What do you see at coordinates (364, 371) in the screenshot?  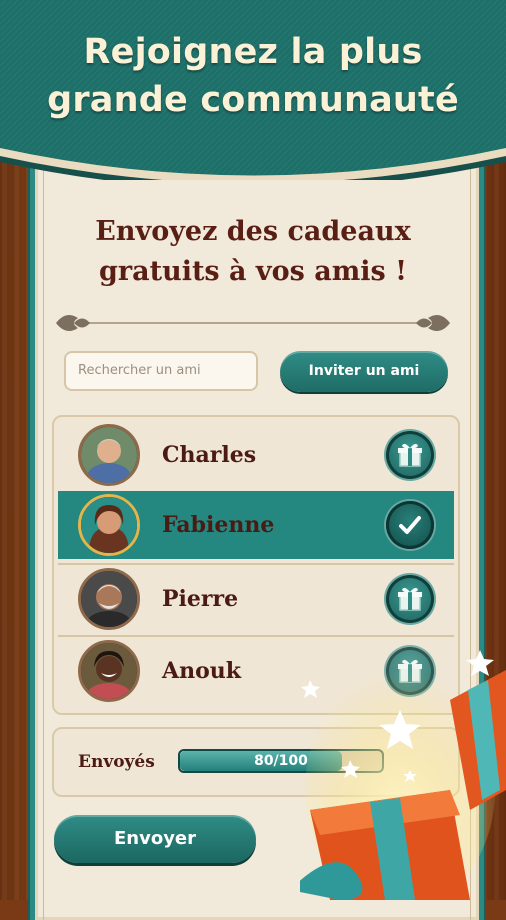 I see `invite-friend-button: Inviter un ami` at bounding box center [364, 371].